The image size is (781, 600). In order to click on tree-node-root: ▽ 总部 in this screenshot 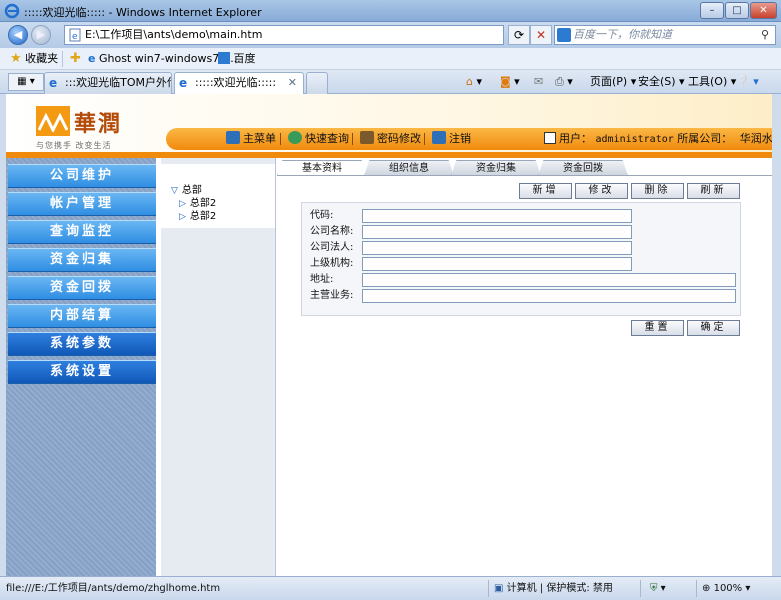, I will do `click(186, 191)`.